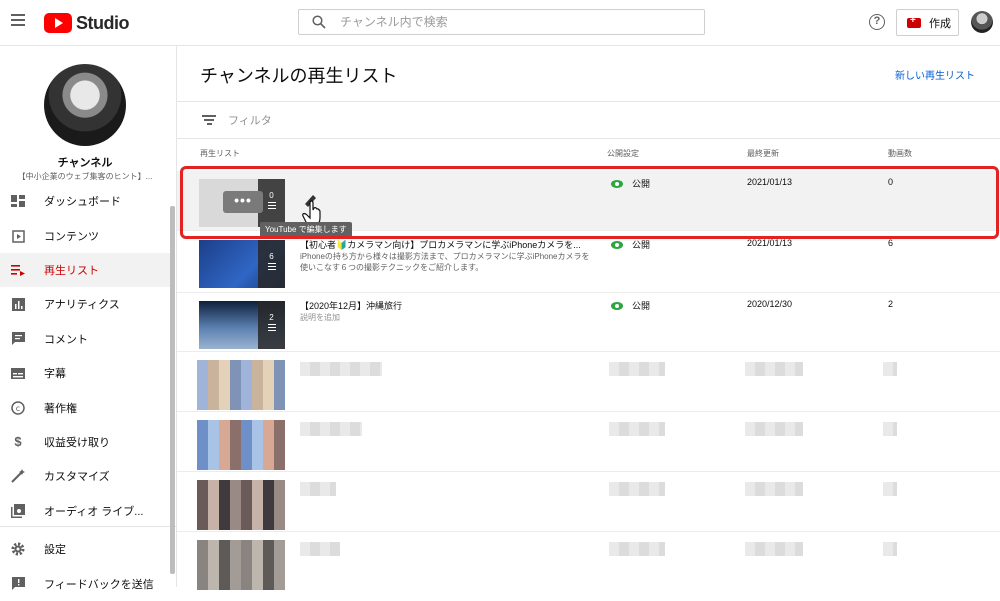  I want to click on youtube-logo-icon, so click(58, 23).